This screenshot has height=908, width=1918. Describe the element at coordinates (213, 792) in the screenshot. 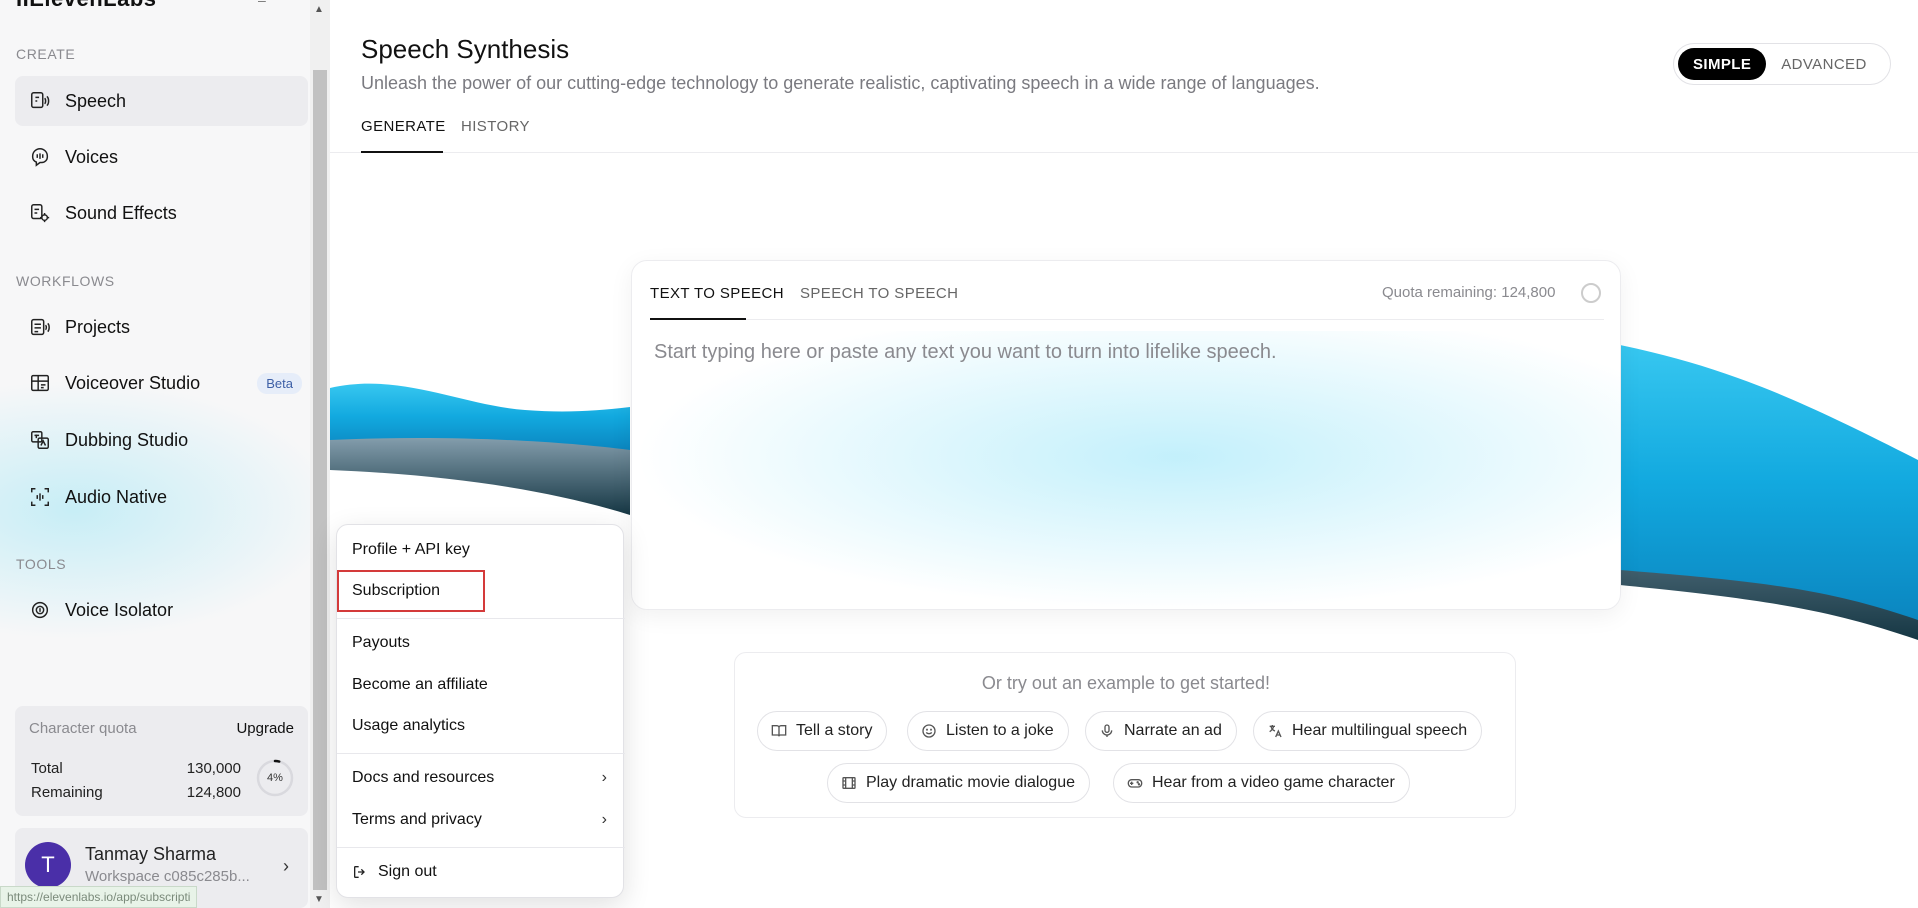

I see `quota-remaining-value: 124,800` at that location.